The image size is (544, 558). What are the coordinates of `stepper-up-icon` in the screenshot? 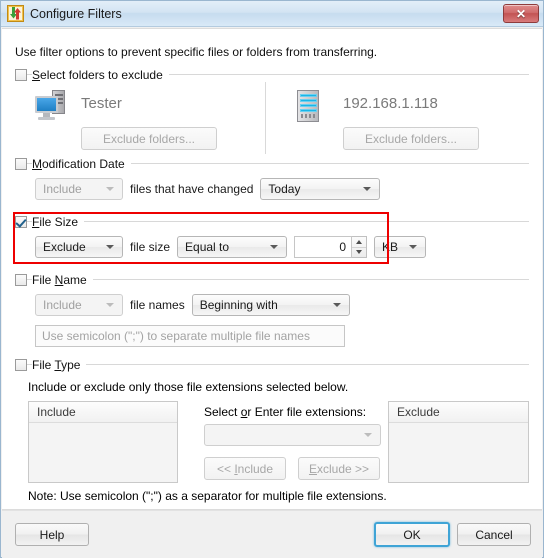 It's located at (359, 242).